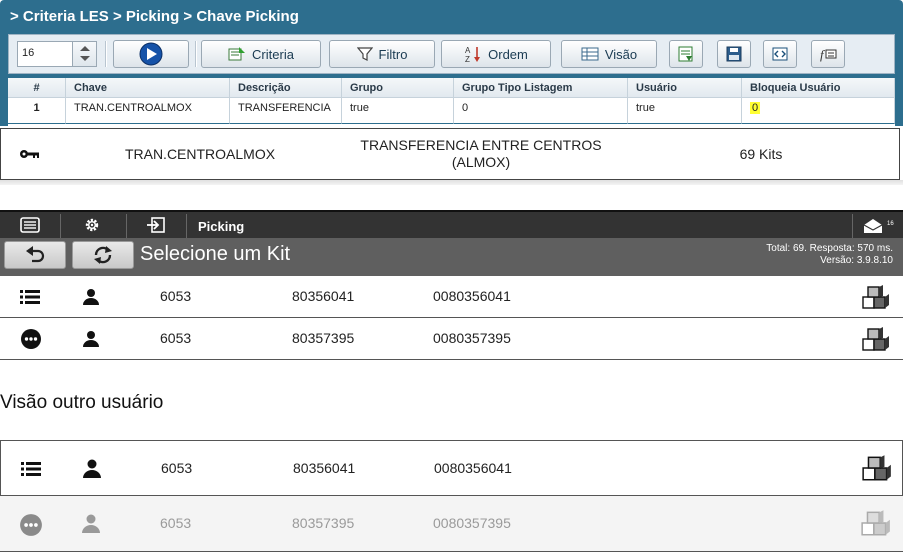 This screenshot has width=903, height=554. What do you see at coordinates (890, 224) in the screenshot?
I see `notification-badge: 16` at bounding box center [890, 224].